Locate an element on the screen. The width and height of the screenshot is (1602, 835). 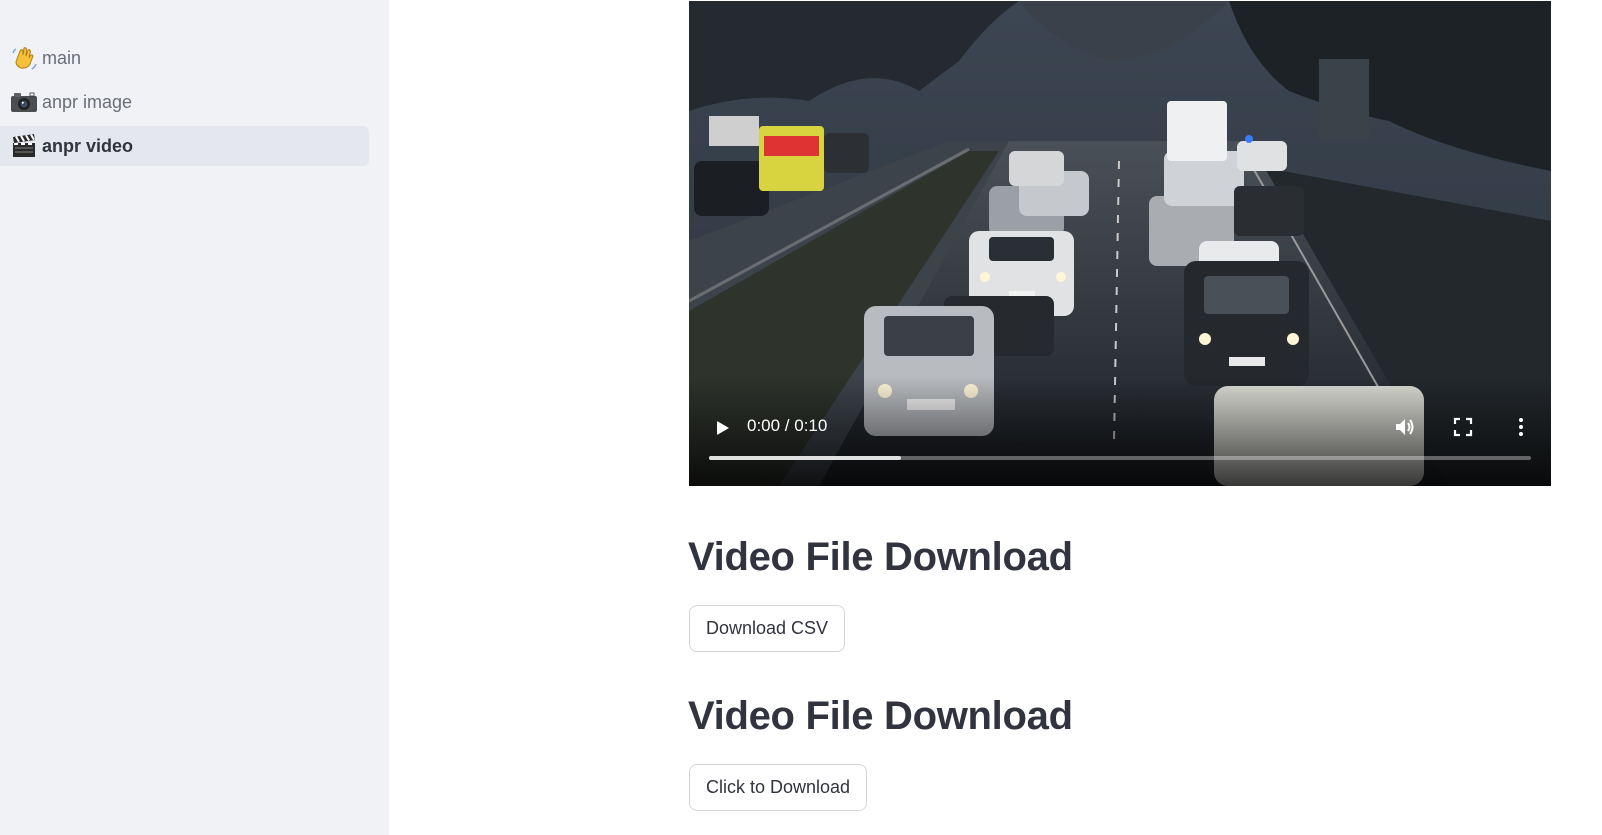
video-progress-bar is located at coordinates (1120, 458).